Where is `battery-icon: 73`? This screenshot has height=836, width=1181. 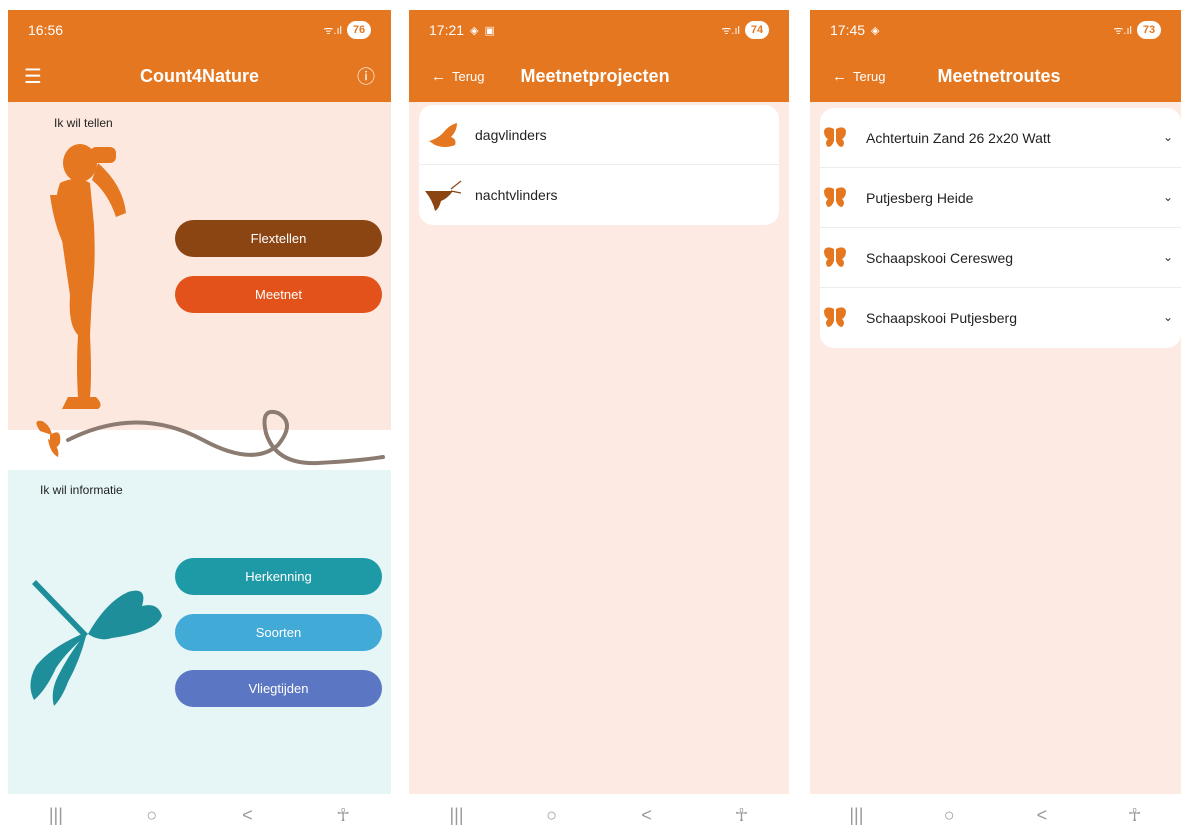
battery-icon: 73 is located at coordinates (1149, 30).